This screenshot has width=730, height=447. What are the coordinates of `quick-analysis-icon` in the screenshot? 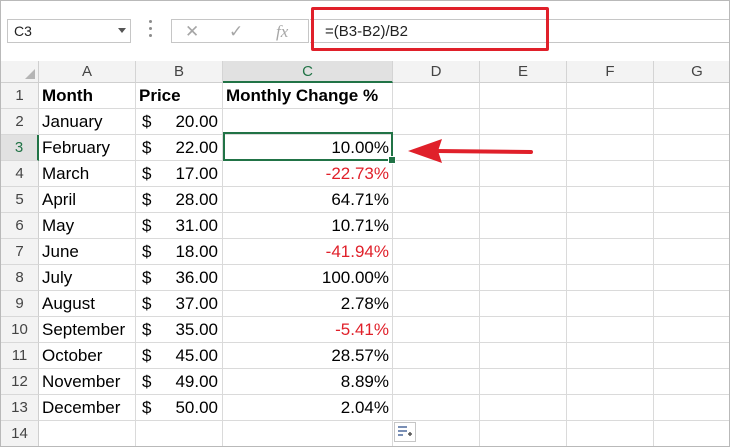 It's located at (405, 431).